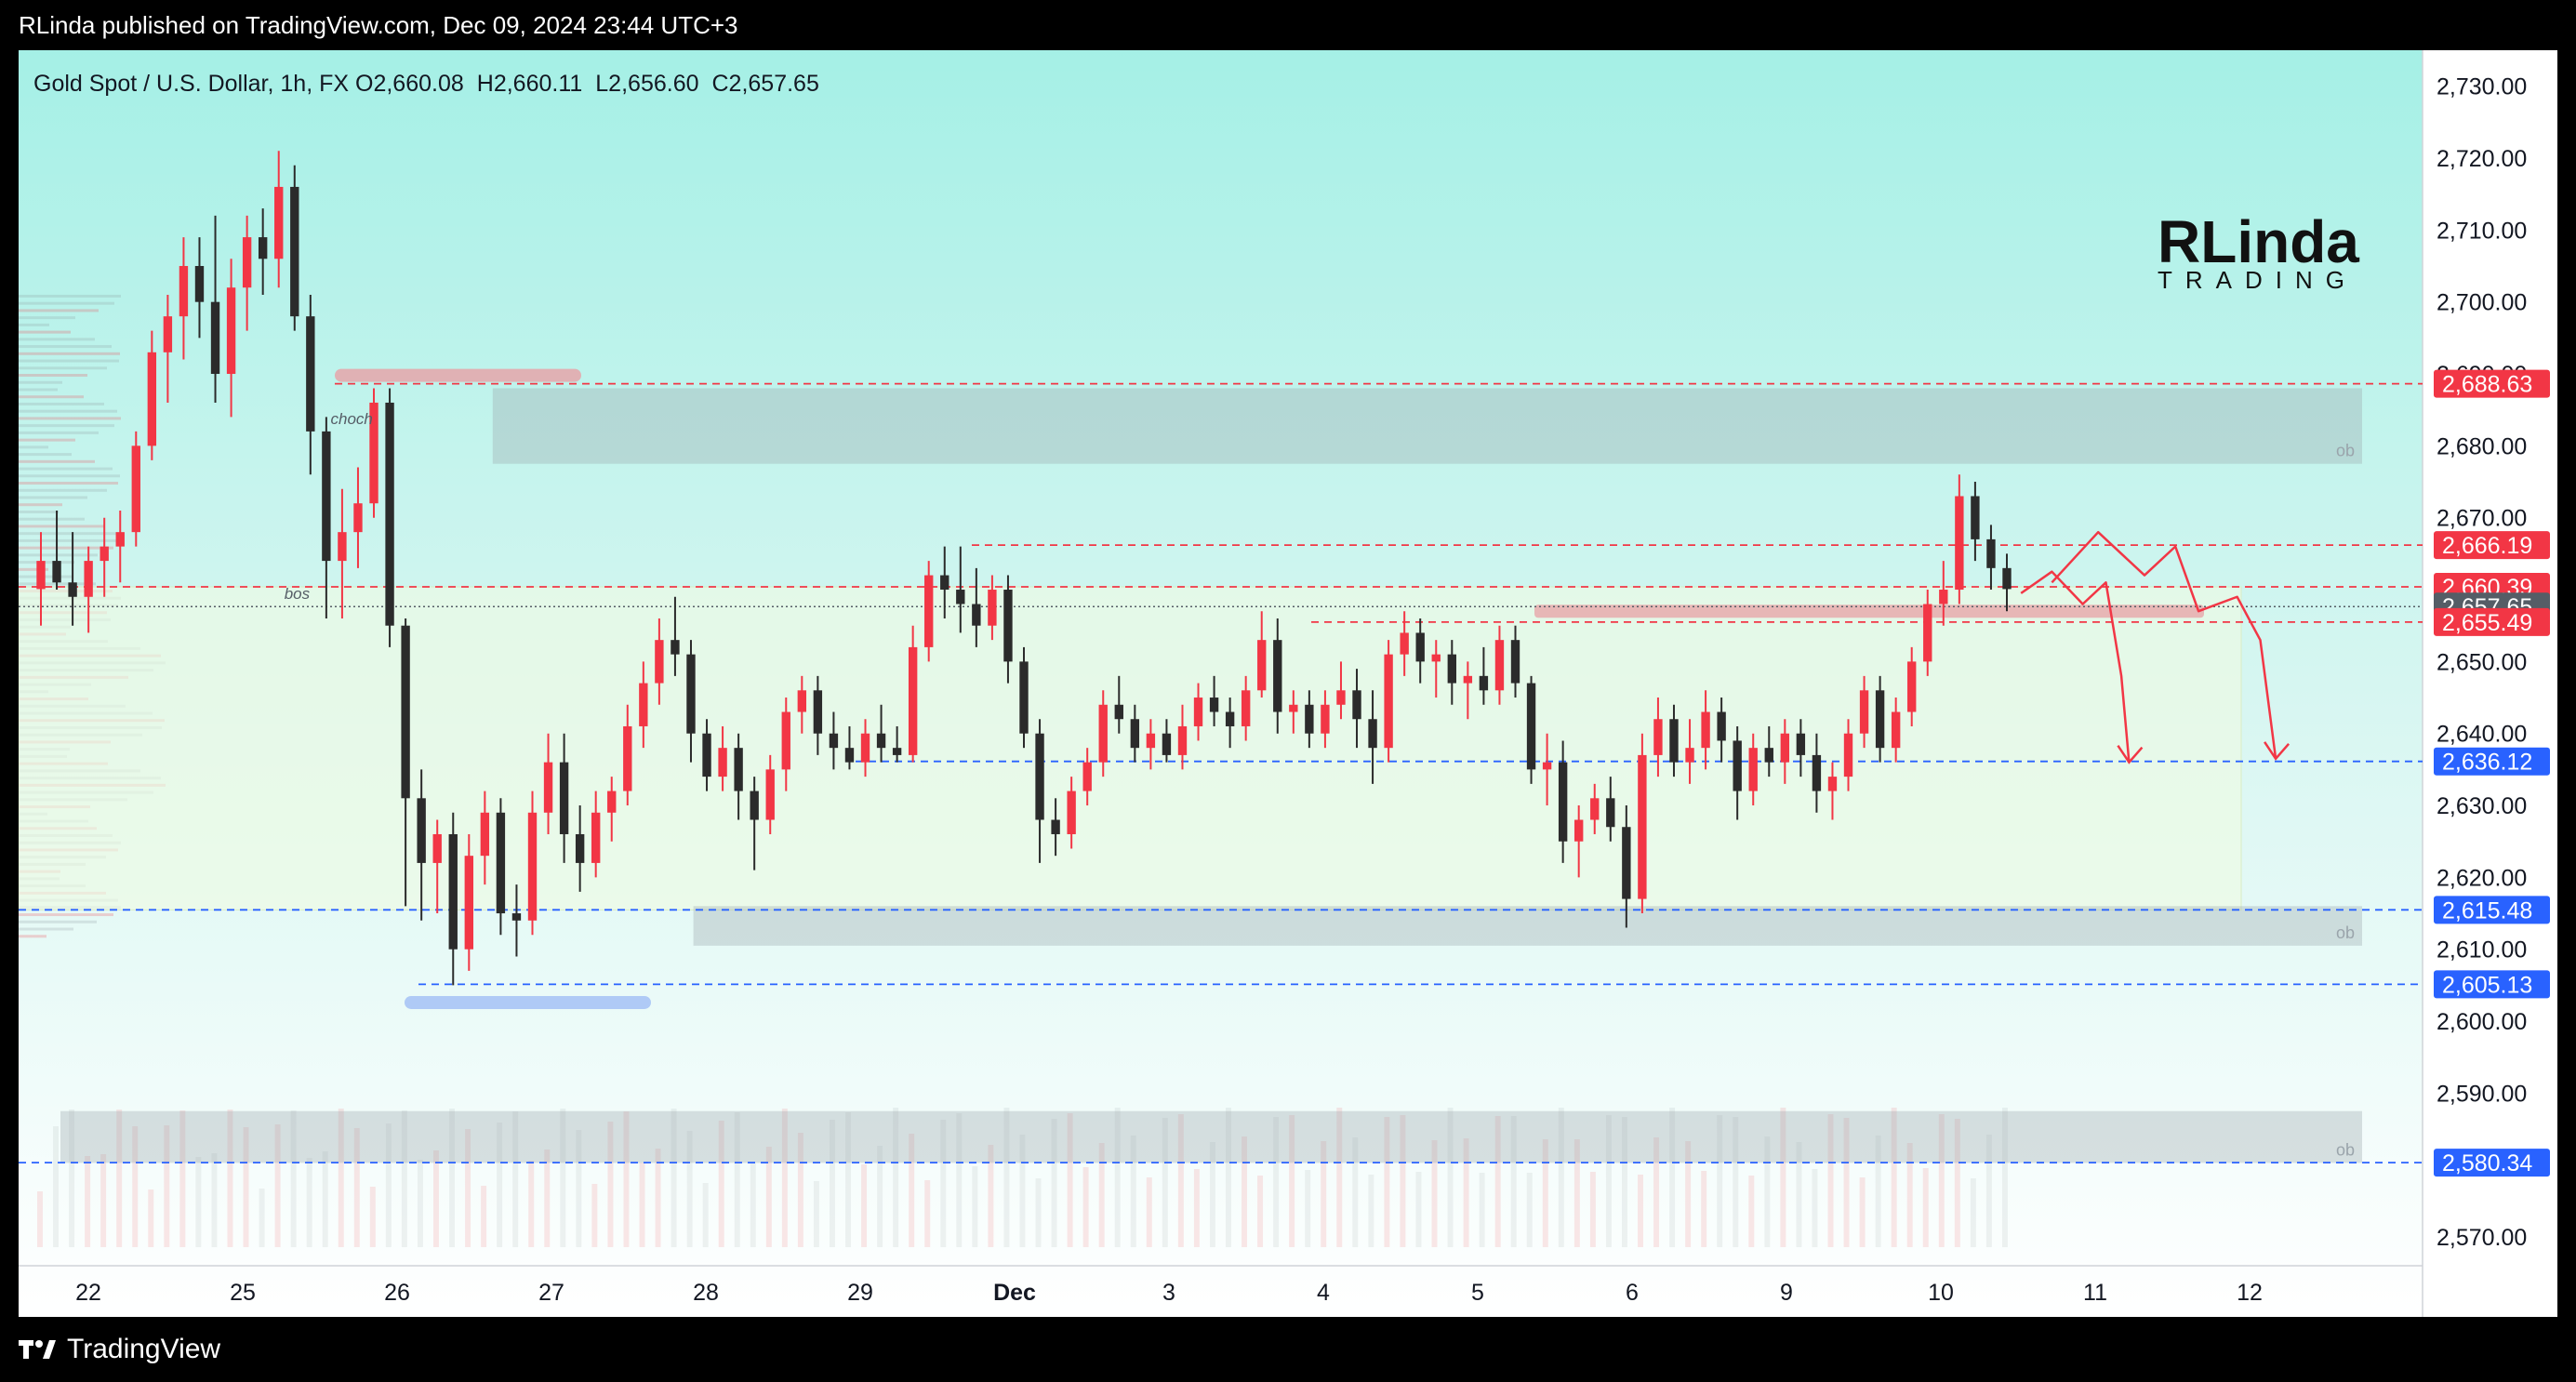  Describe the element at coordinates (2482, 1022) in the screenshot. I see `y-tick-label: 2,600.00` at that location.